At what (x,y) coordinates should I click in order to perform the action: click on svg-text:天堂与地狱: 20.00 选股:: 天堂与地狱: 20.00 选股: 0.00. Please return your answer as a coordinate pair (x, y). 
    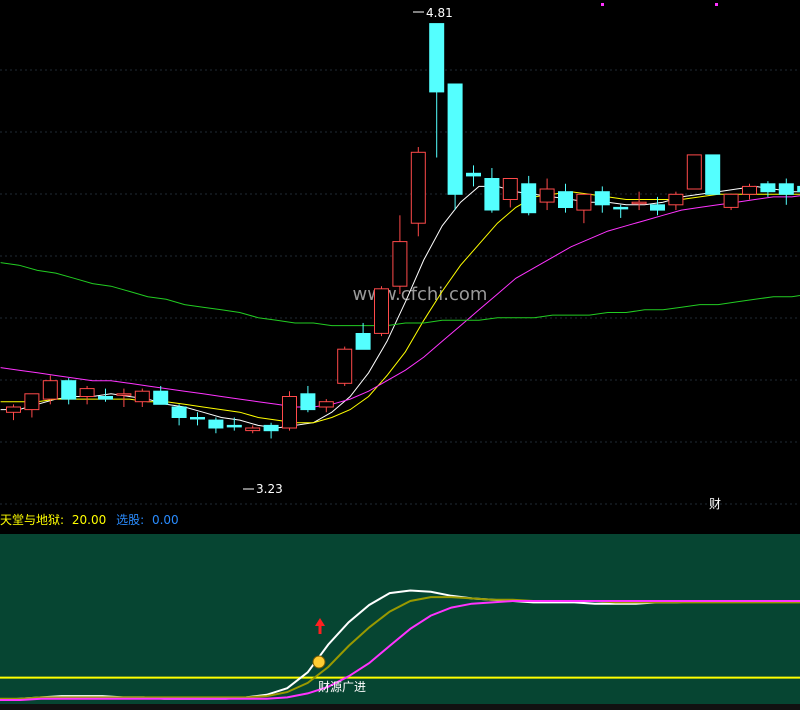
    Looking at the image, I should click on (89, 520).